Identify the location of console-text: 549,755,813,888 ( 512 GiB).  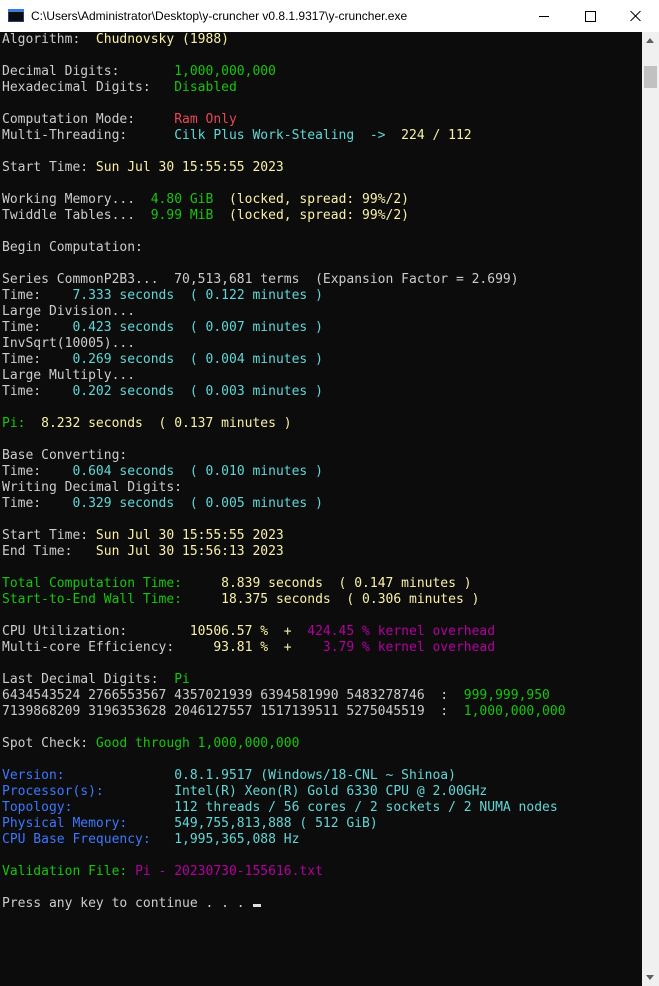
(276, 823).